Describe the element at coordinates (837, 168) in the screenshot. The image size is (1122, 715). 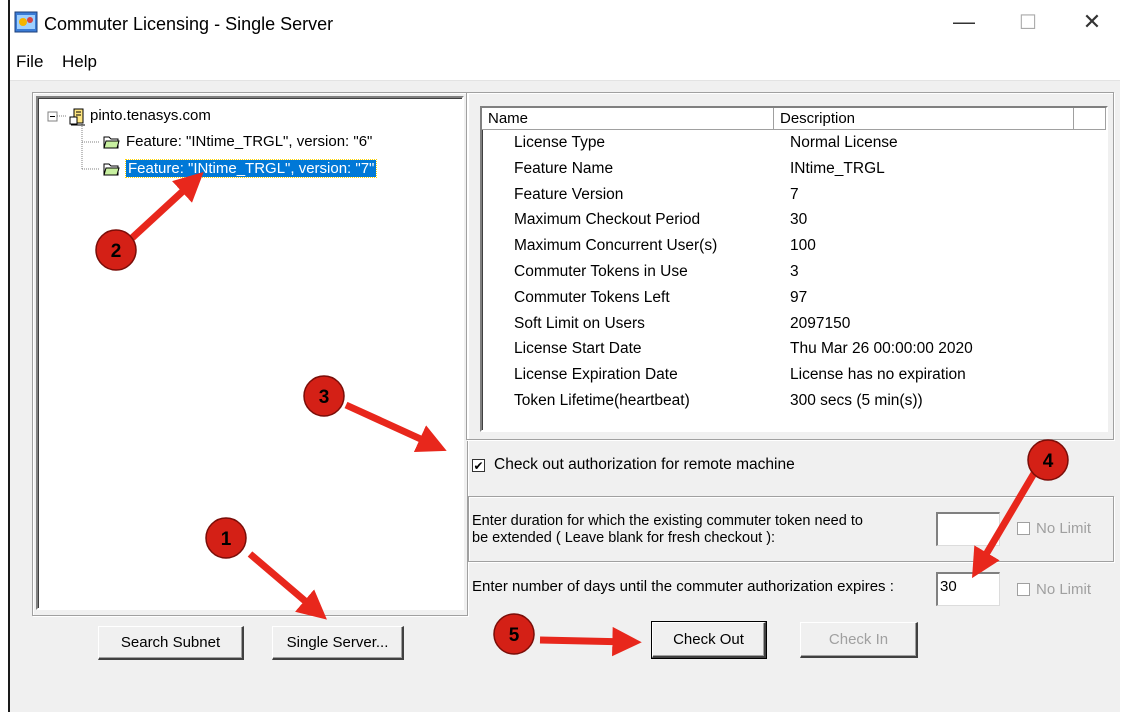
I see `cell-description: INtime_TRGL` at that location.